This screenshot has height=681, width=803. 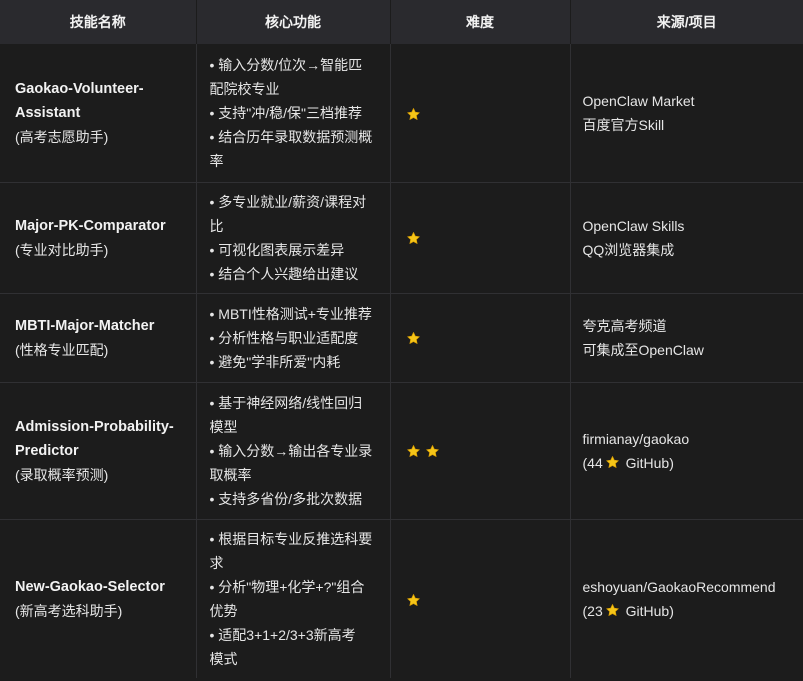 What do you see at coordinates (277, 249) in the screenshot?
I see `function-item: • 可视化图表展示差异` at bounding box center [277, 249].